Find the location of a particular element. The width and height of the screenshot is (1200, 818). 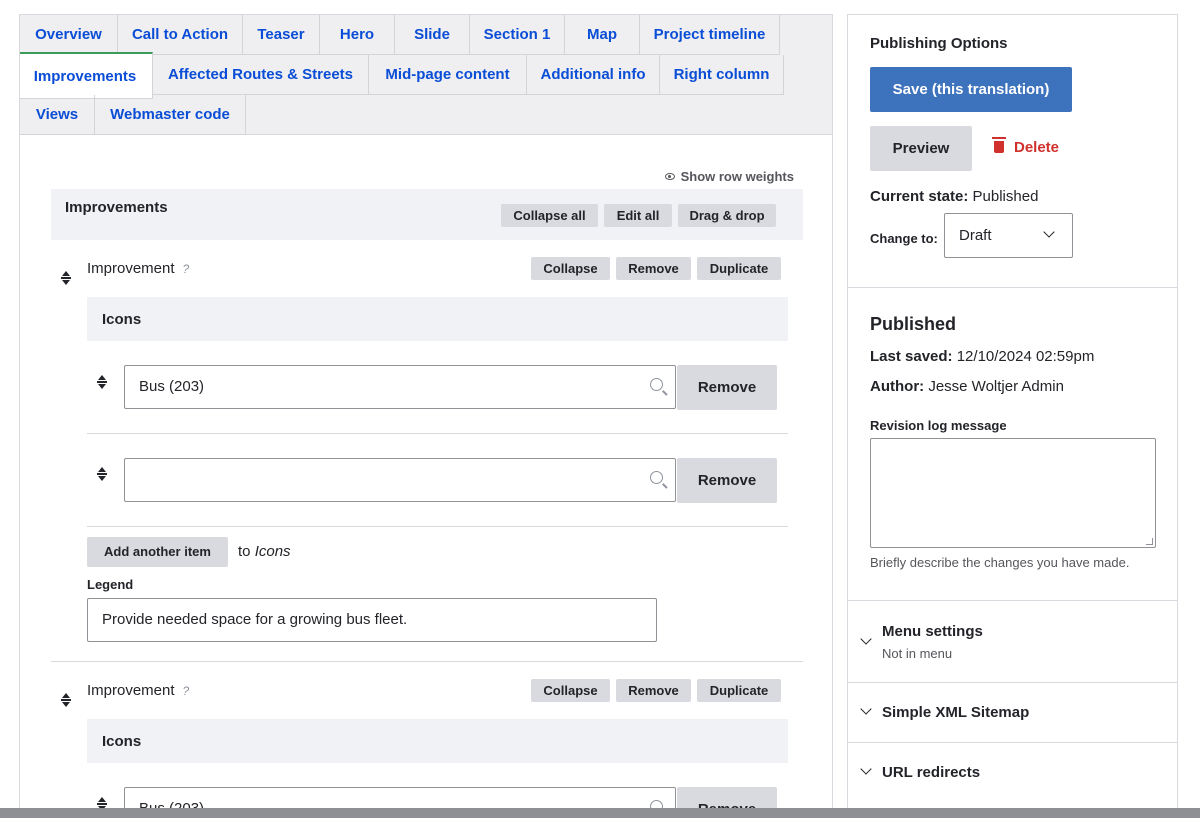

save-translation-button: Save (this translation) is located at coordinates (971, 89).